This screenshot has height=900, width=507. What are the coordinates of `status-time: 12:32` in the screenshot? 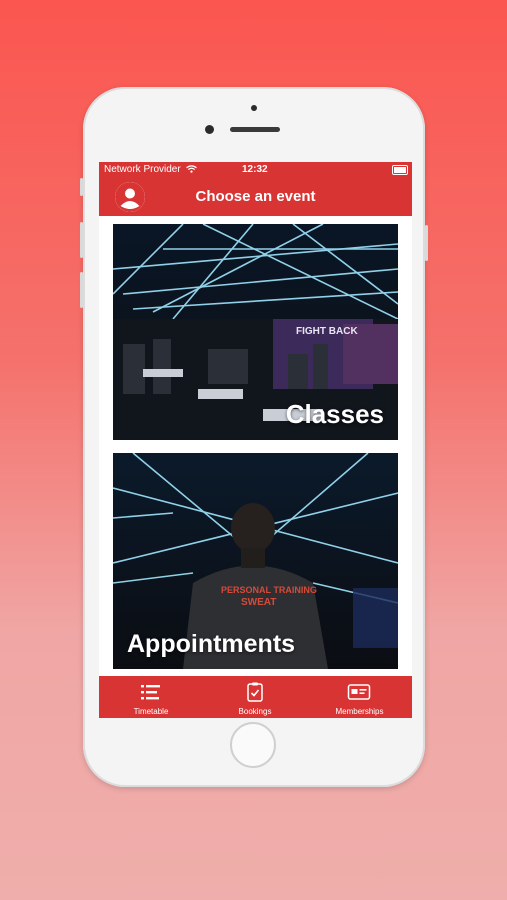 It's located at (255, 169).